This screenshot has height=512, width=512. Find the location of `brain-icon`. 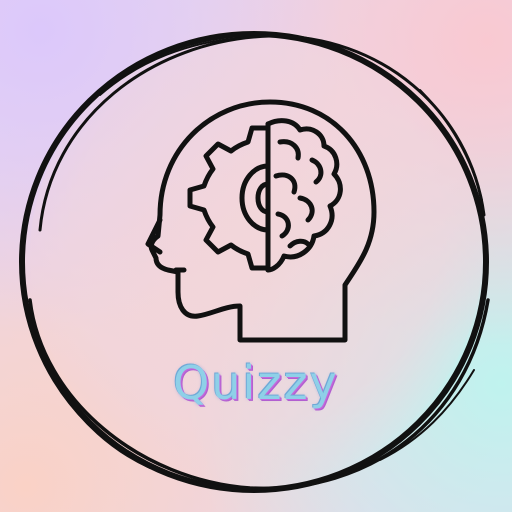

brain-icon is located at coordinates (304, 195).